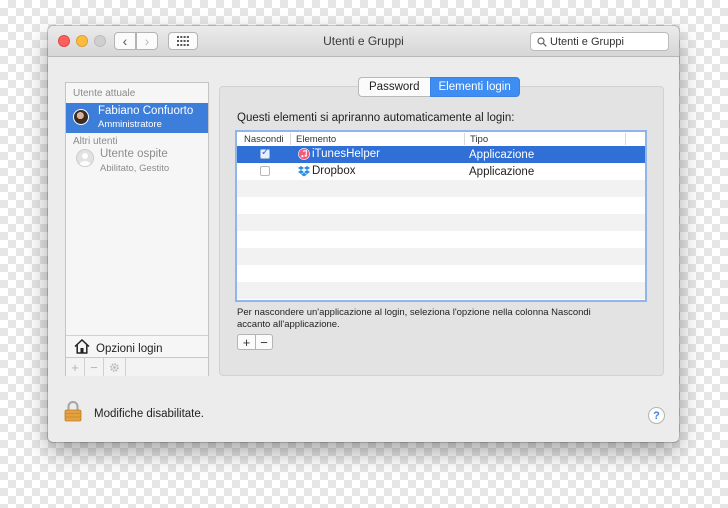 This screenshot has height=508, width=728. Describe the element at coordinates (346, 154) in the screenshot. I see `item-name: iTunesHelper` at that location.